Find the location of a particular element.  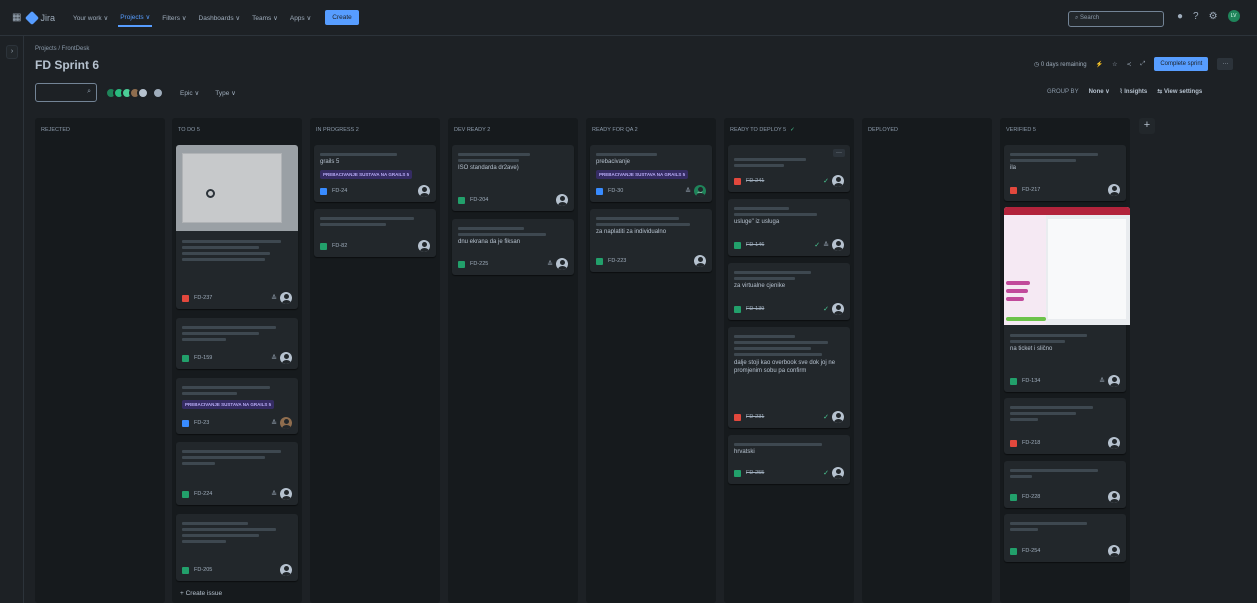

create-issue-button: + Create issue is located at coordinates (201, 593).